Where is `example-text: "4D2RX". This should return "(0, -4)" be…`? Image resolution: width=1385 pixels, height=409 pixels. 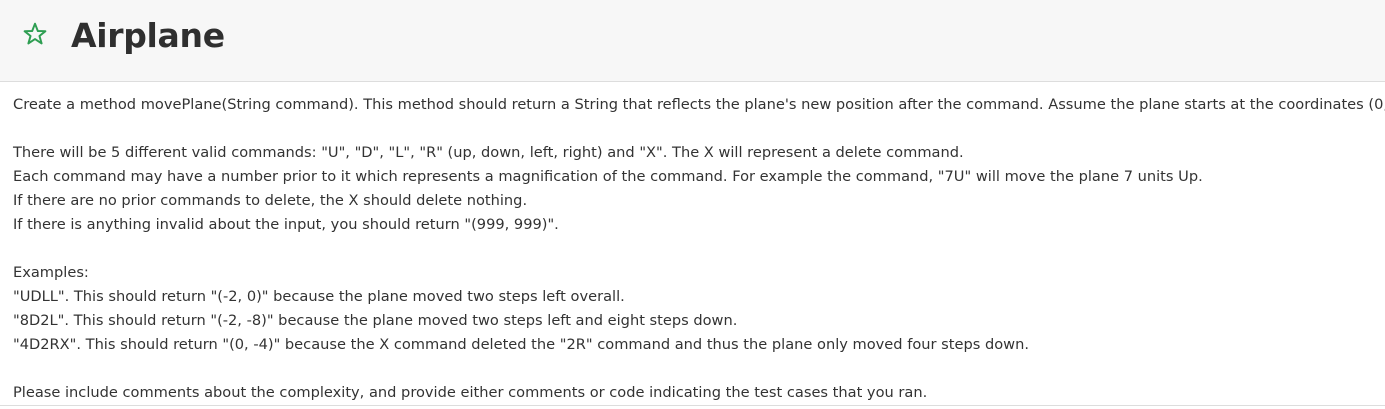
example-text: "4D2RX". This should return "(0, -4)" be… is located at coordinates (521, 344).